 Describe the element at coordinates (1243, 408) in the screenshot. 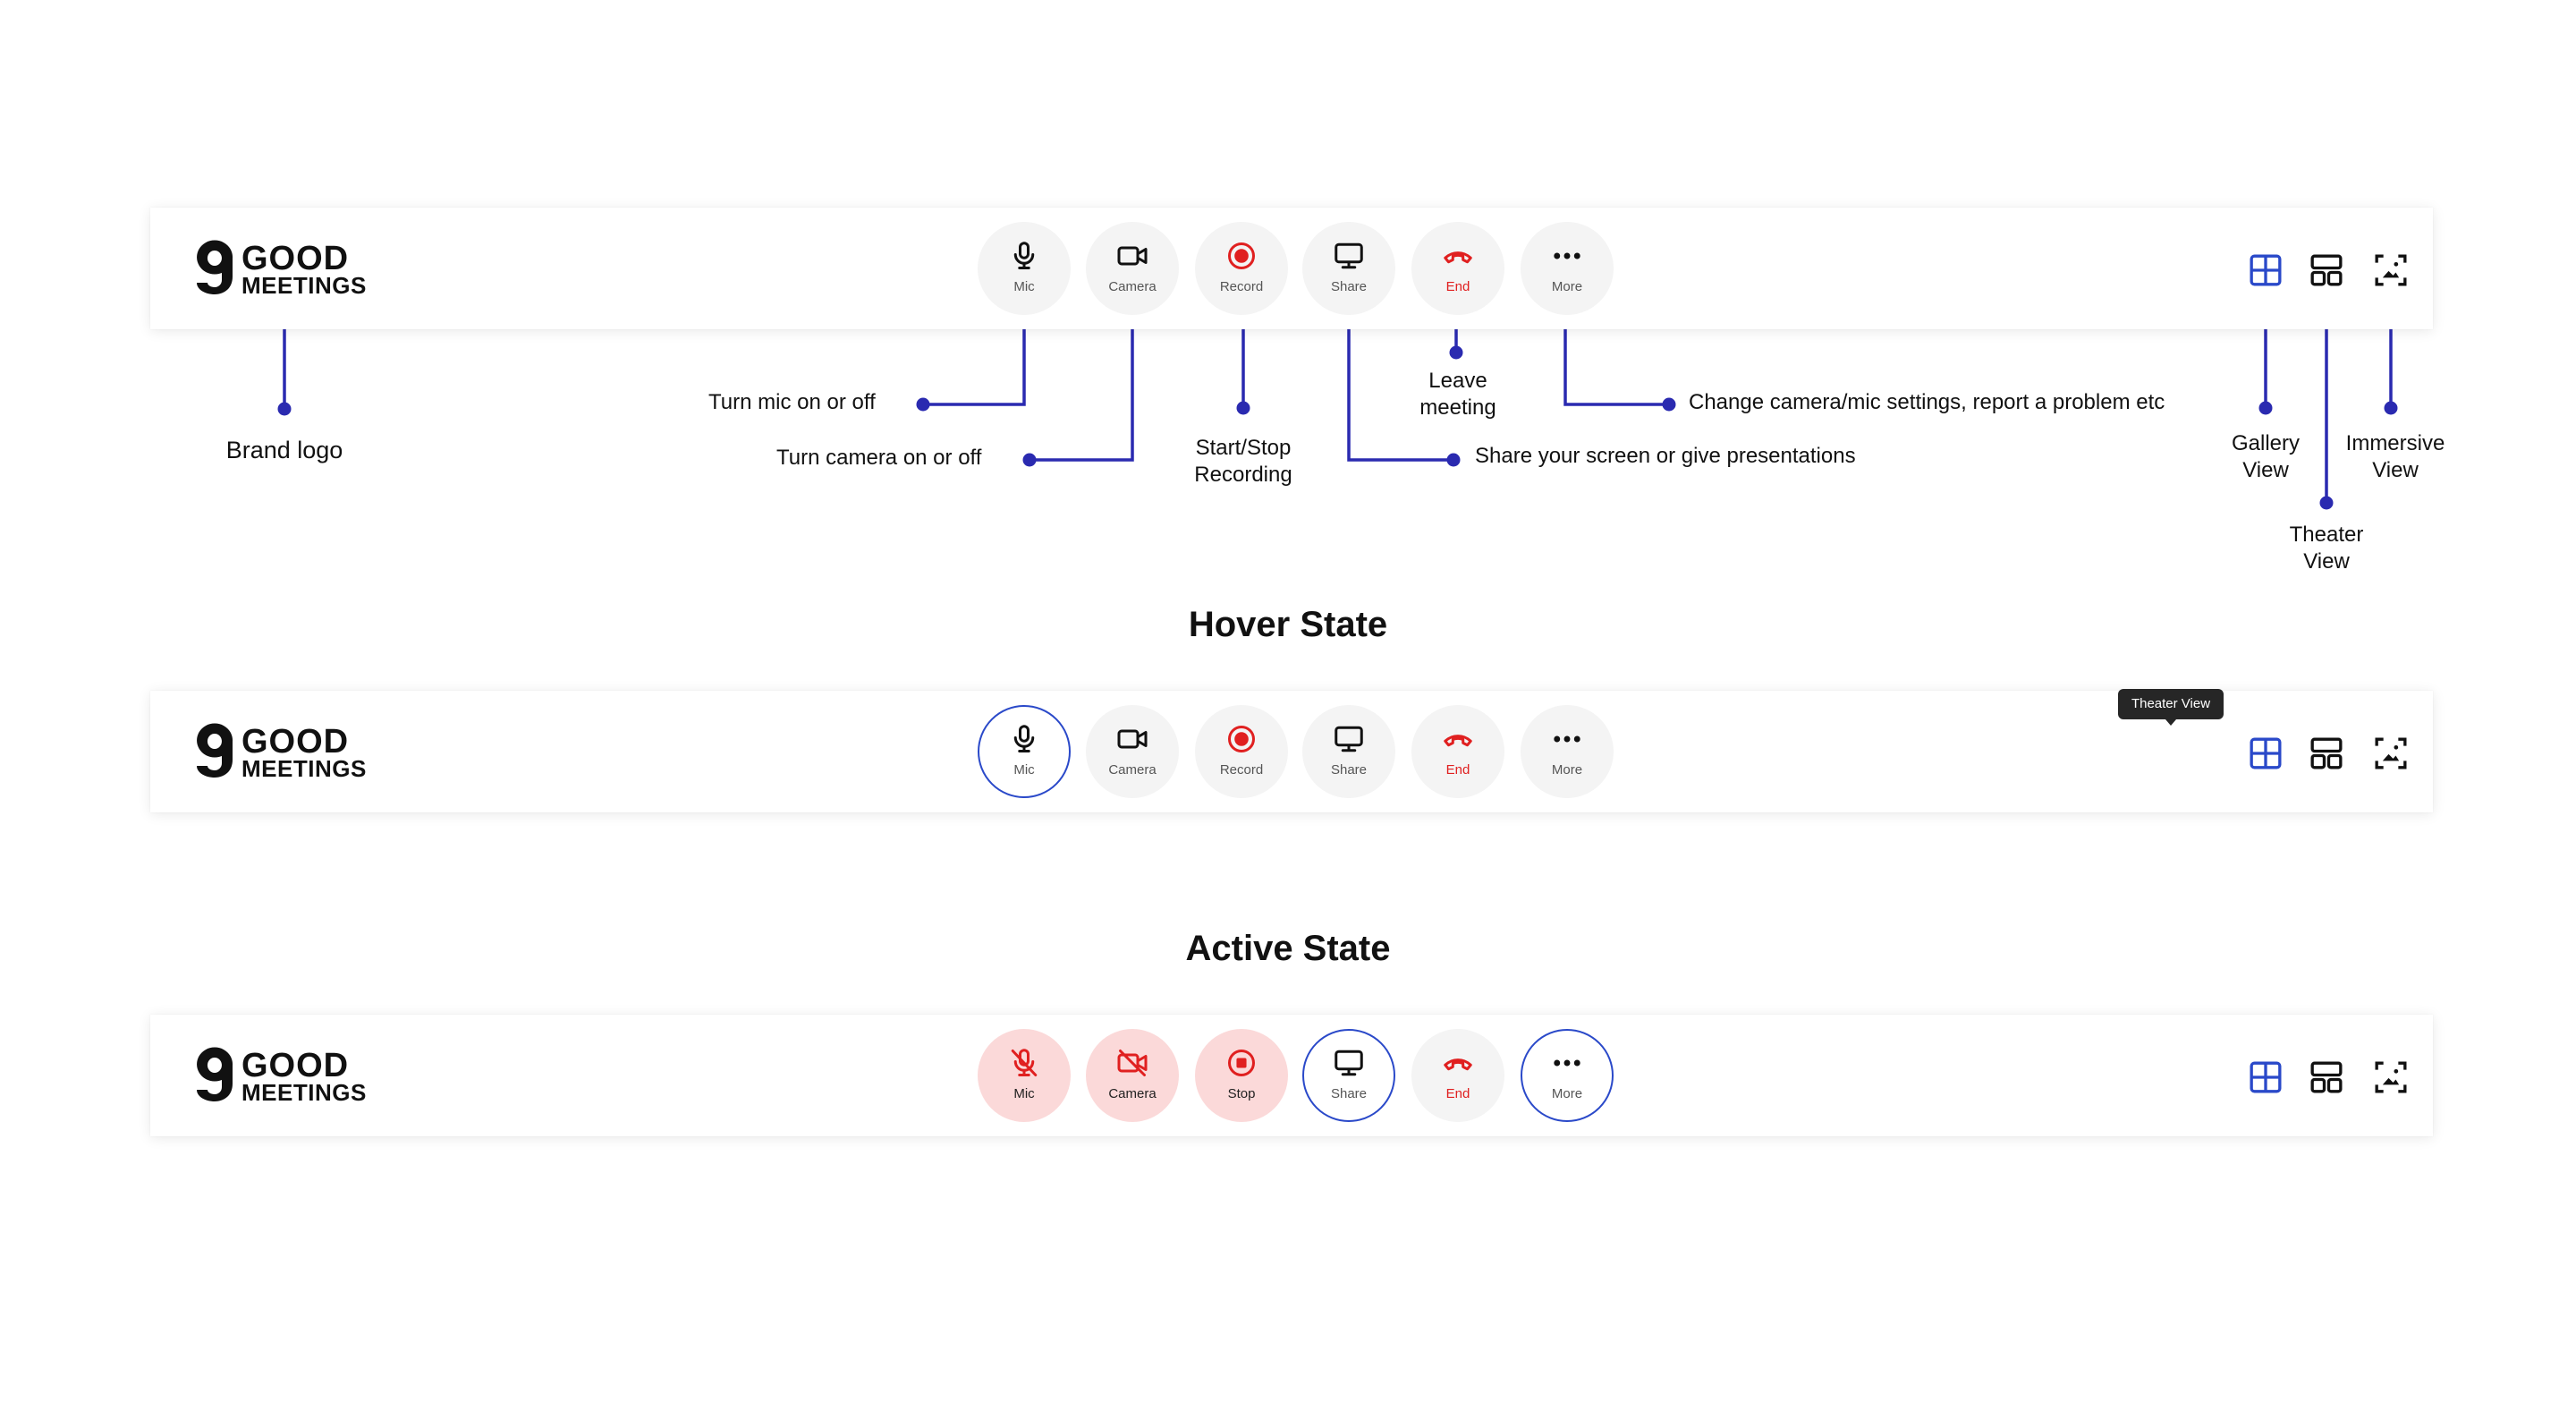

I see `dot-record` at that location.